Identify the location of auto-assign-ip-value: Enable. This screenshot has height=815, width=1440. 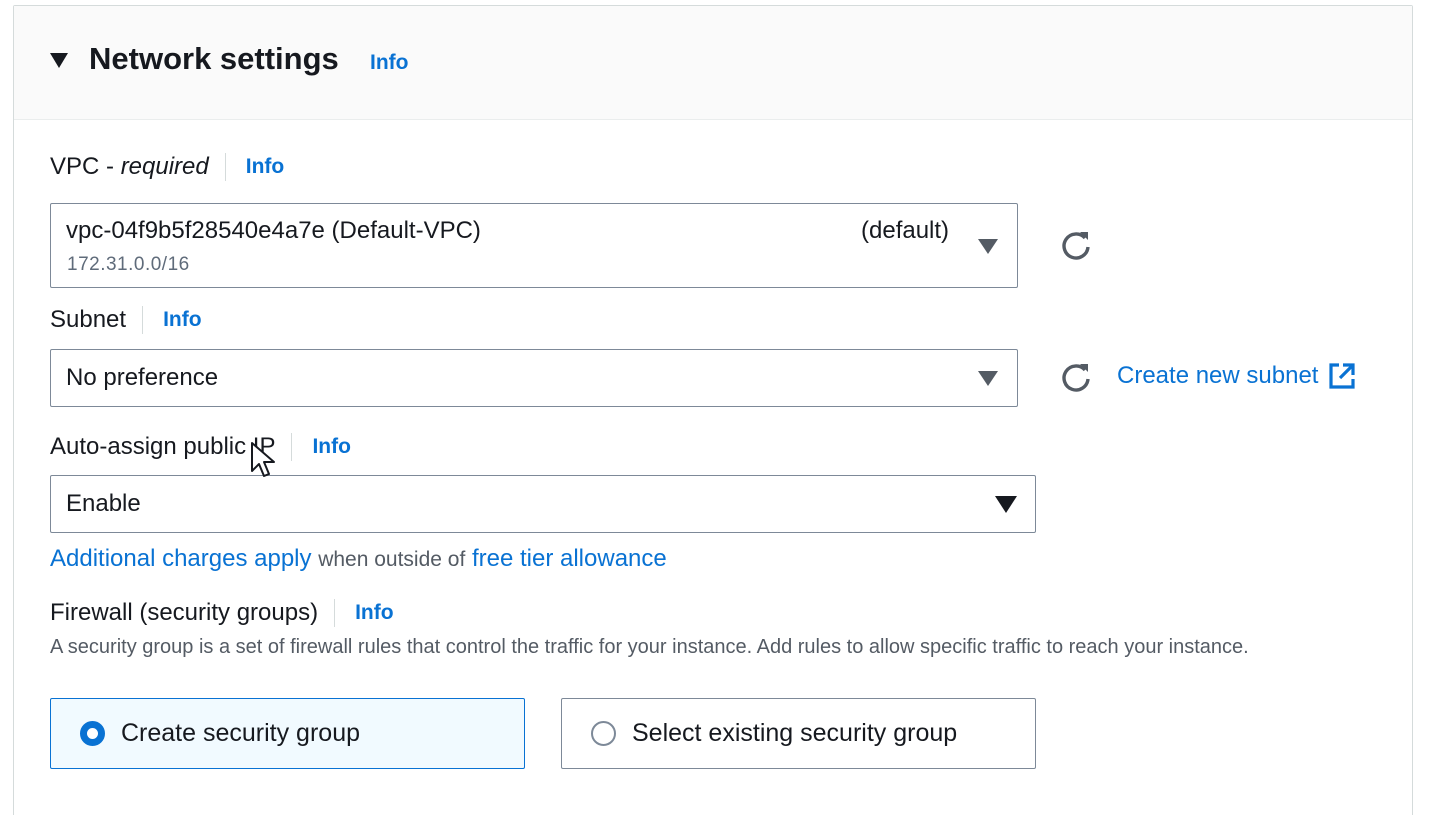
(103, 503).